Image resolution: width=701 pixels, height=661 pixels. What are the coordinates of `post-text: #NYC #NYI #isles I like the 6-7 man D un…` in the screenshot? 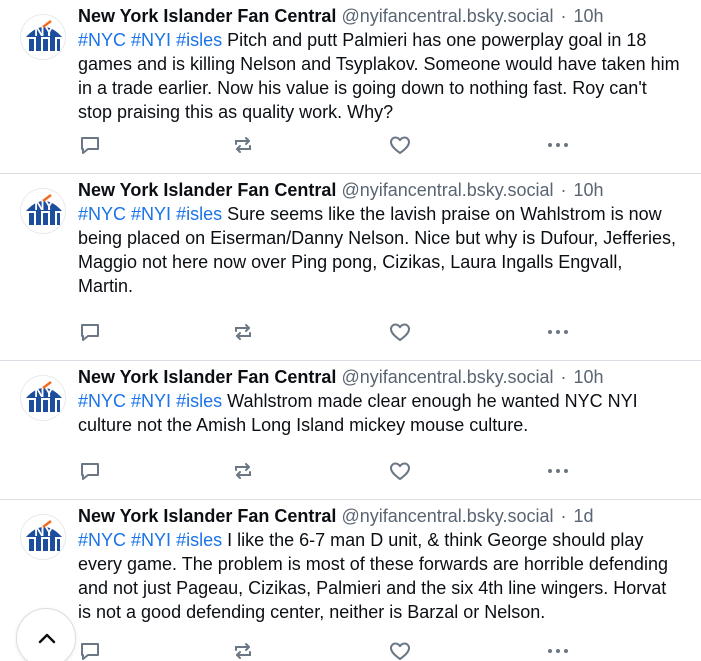 It's located at (379, 576).